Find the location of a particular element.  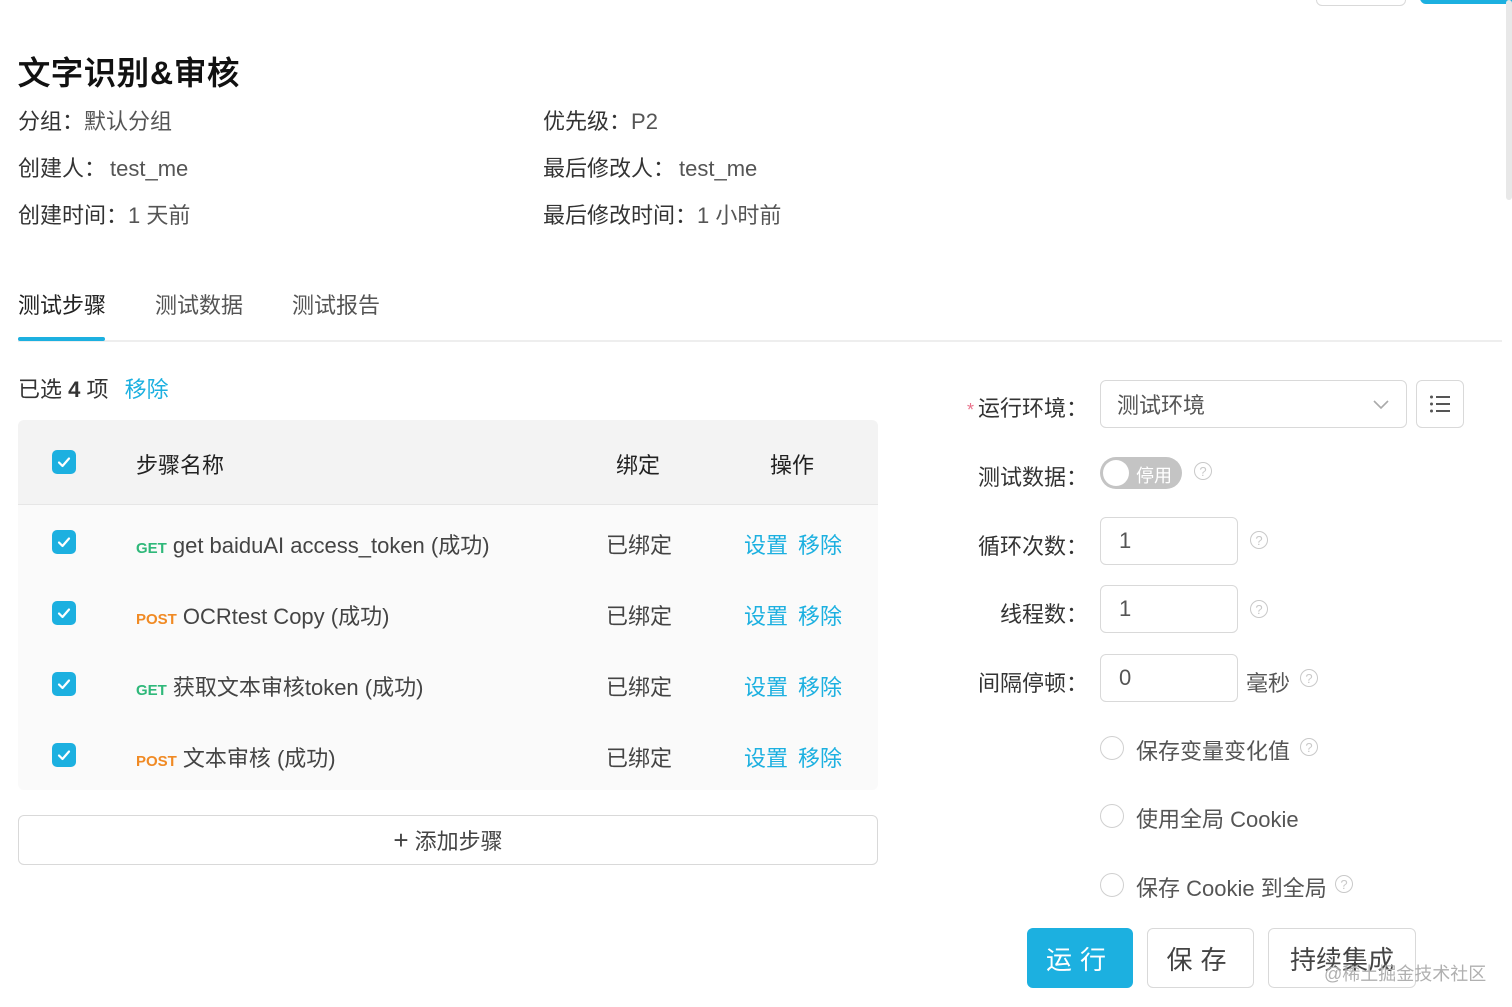

priority-label: 优先级： is located at coordinates (587, 121).